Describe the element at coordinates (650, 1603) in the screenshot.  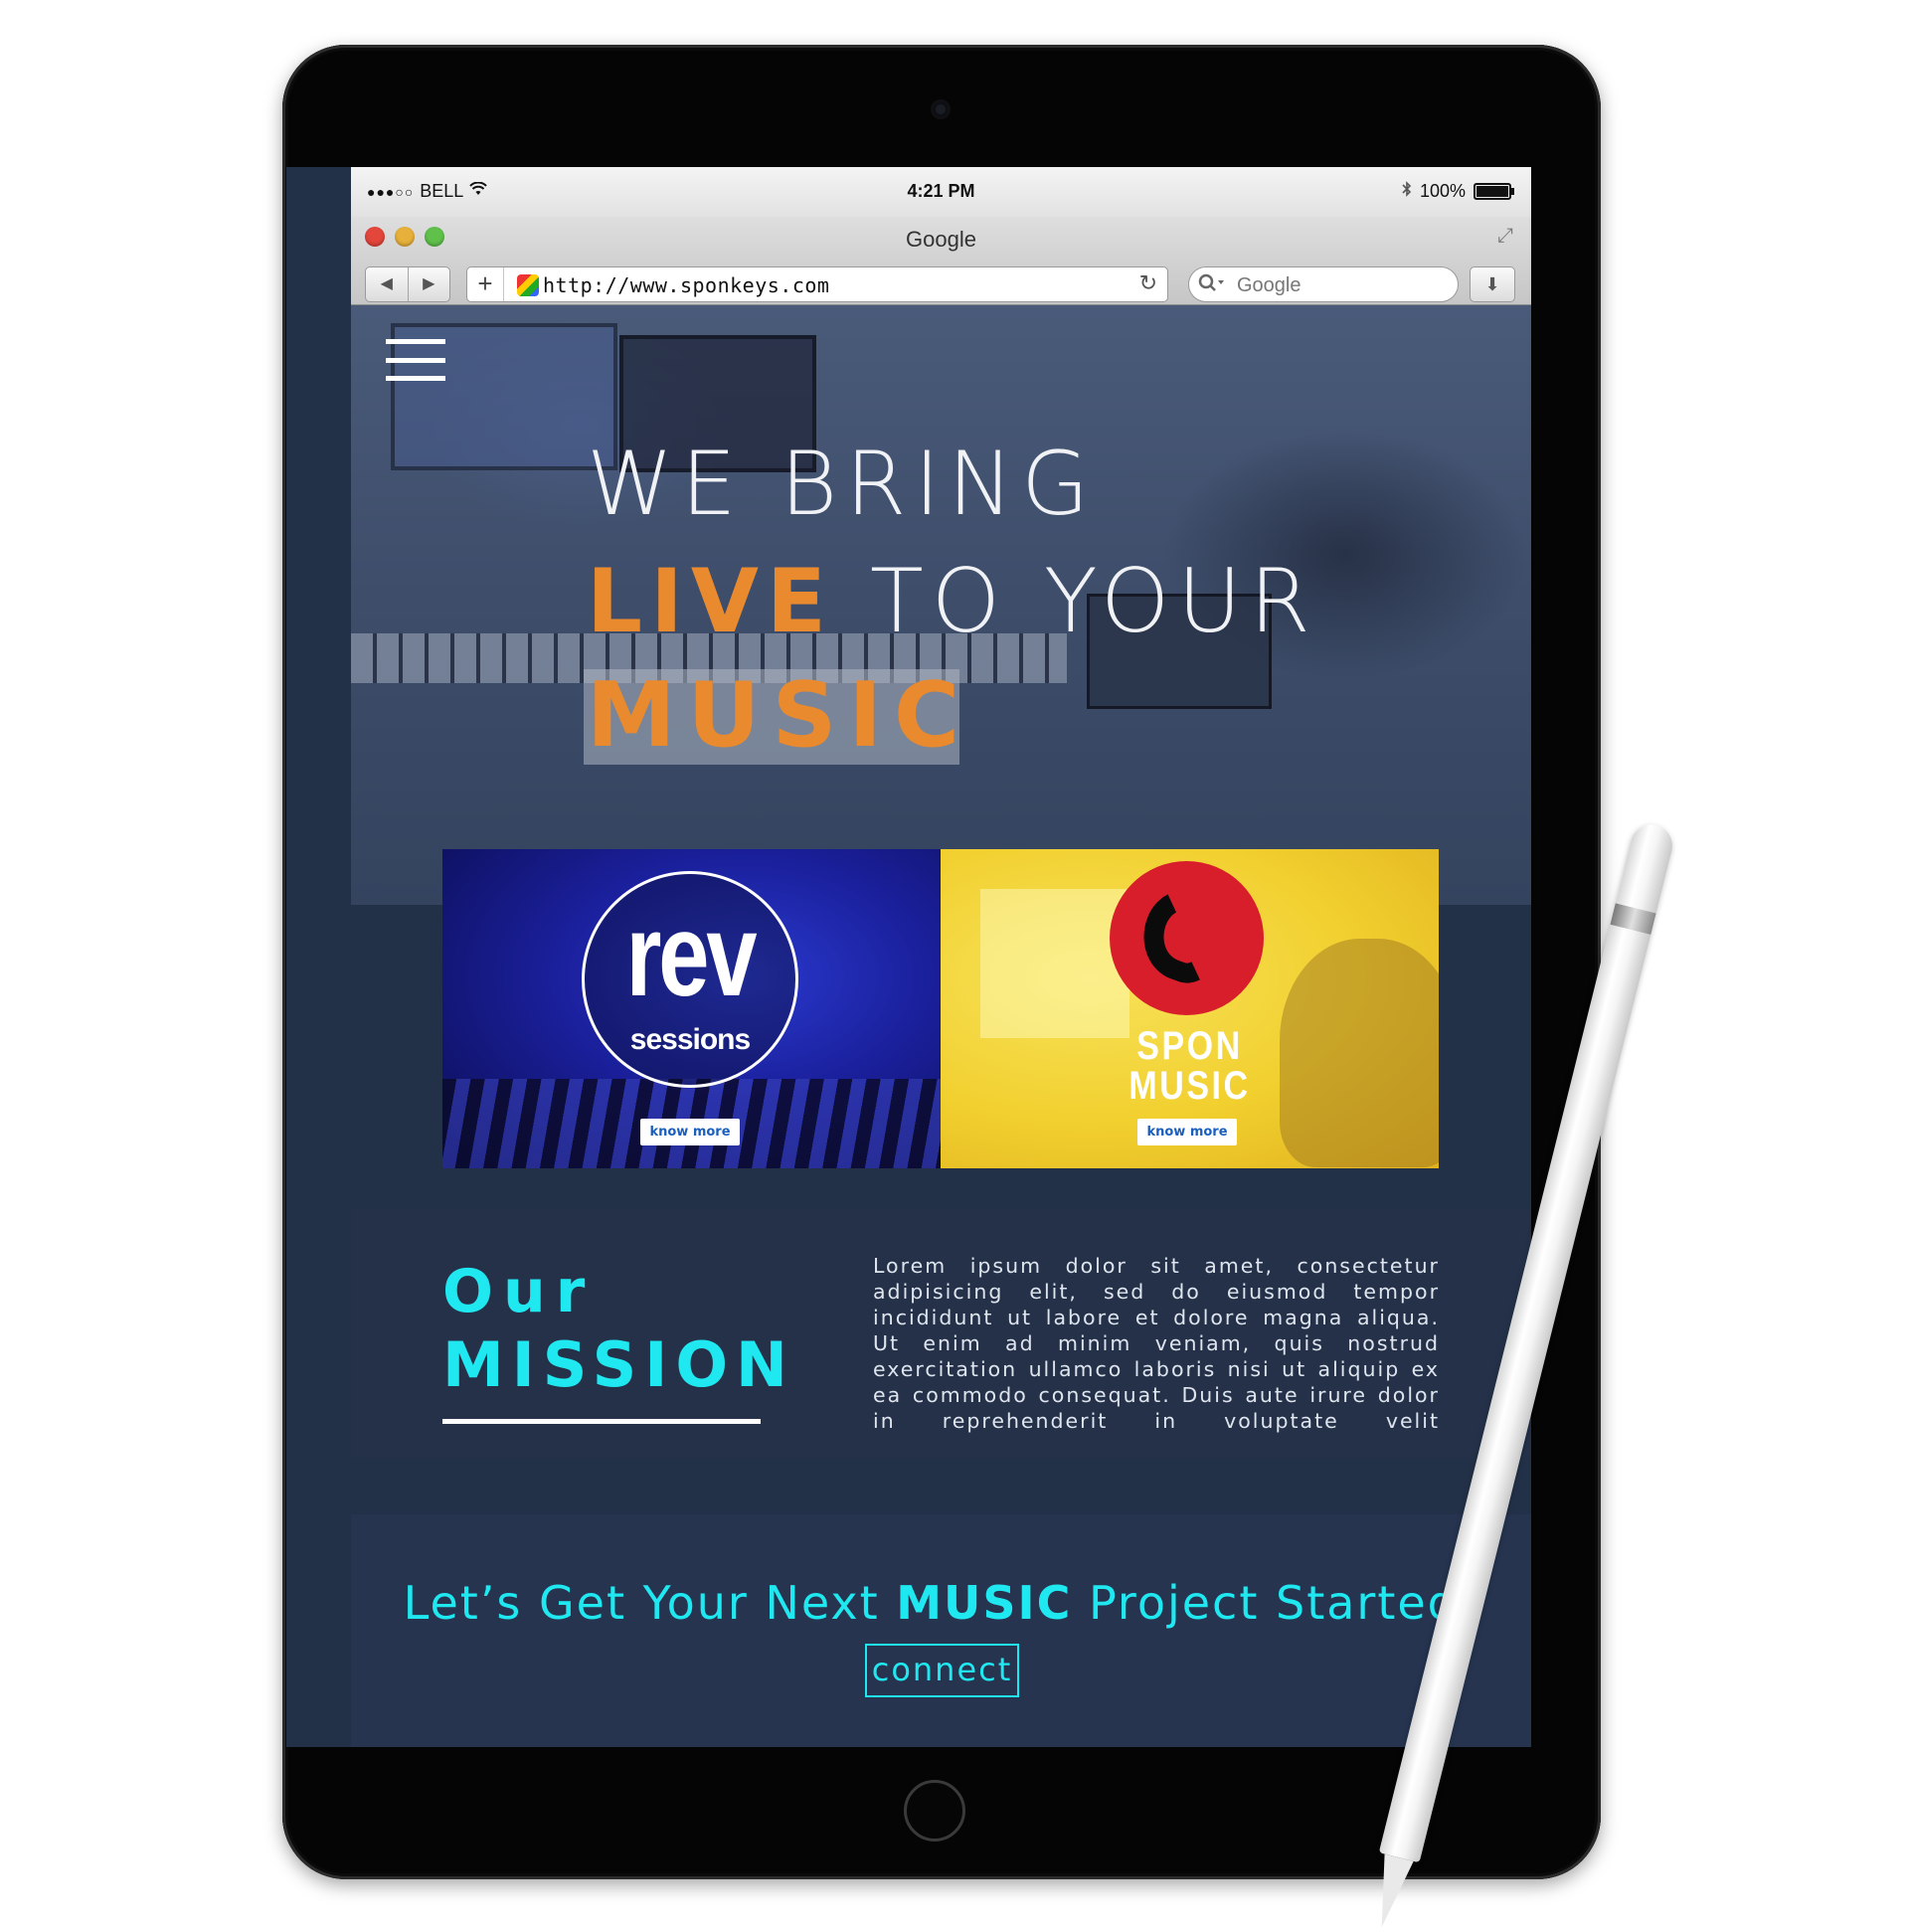
I see `cta-headline-pre: Let’s Get Your Next` at that location.